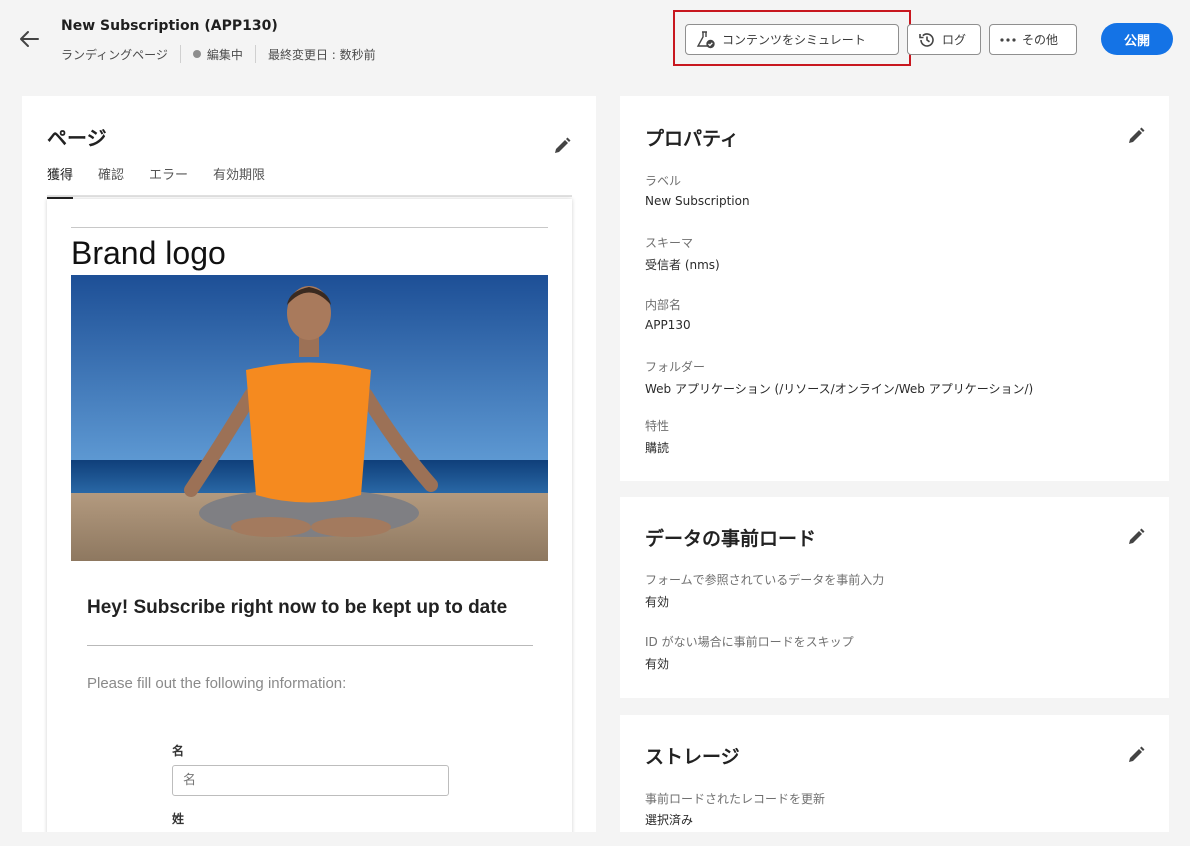 The image size is (1190, 846). I want to click on hero-image, so click(309, 418).